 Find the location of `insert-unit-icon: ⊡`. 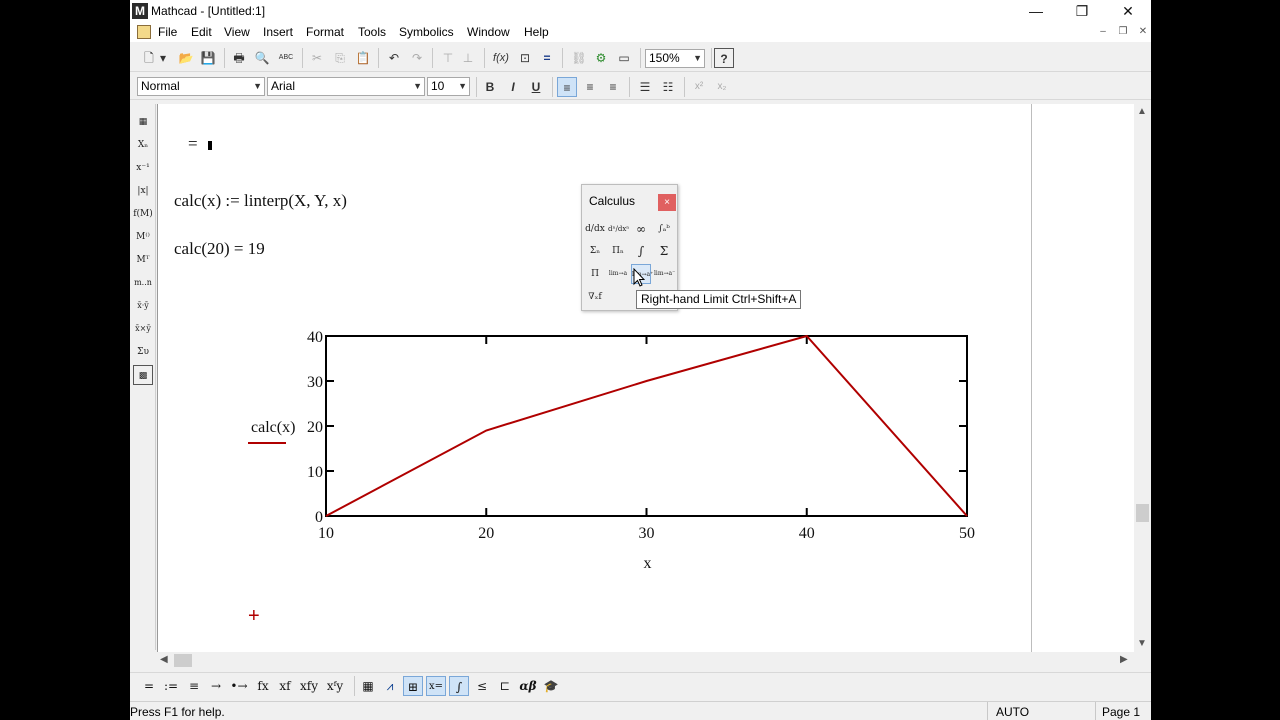

insert-unit-icon: ⊡ is located at coordinates (525, 58).